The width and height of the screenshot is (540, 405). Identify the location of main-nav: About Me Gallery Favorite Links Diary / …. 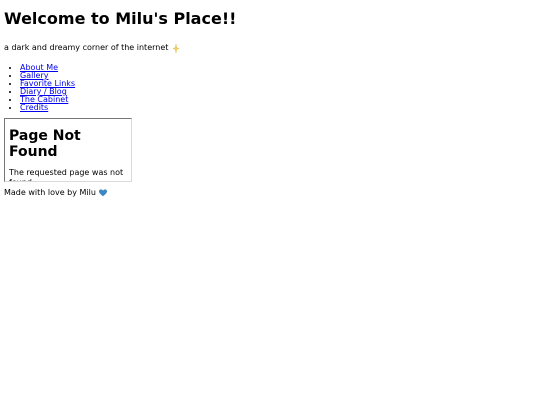
(270, 88).